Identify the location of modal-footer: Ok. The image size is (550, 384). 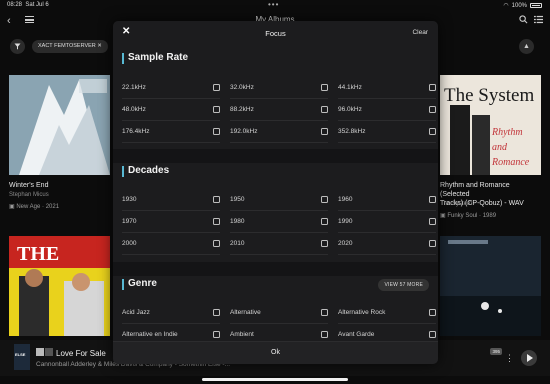
(275, 352).